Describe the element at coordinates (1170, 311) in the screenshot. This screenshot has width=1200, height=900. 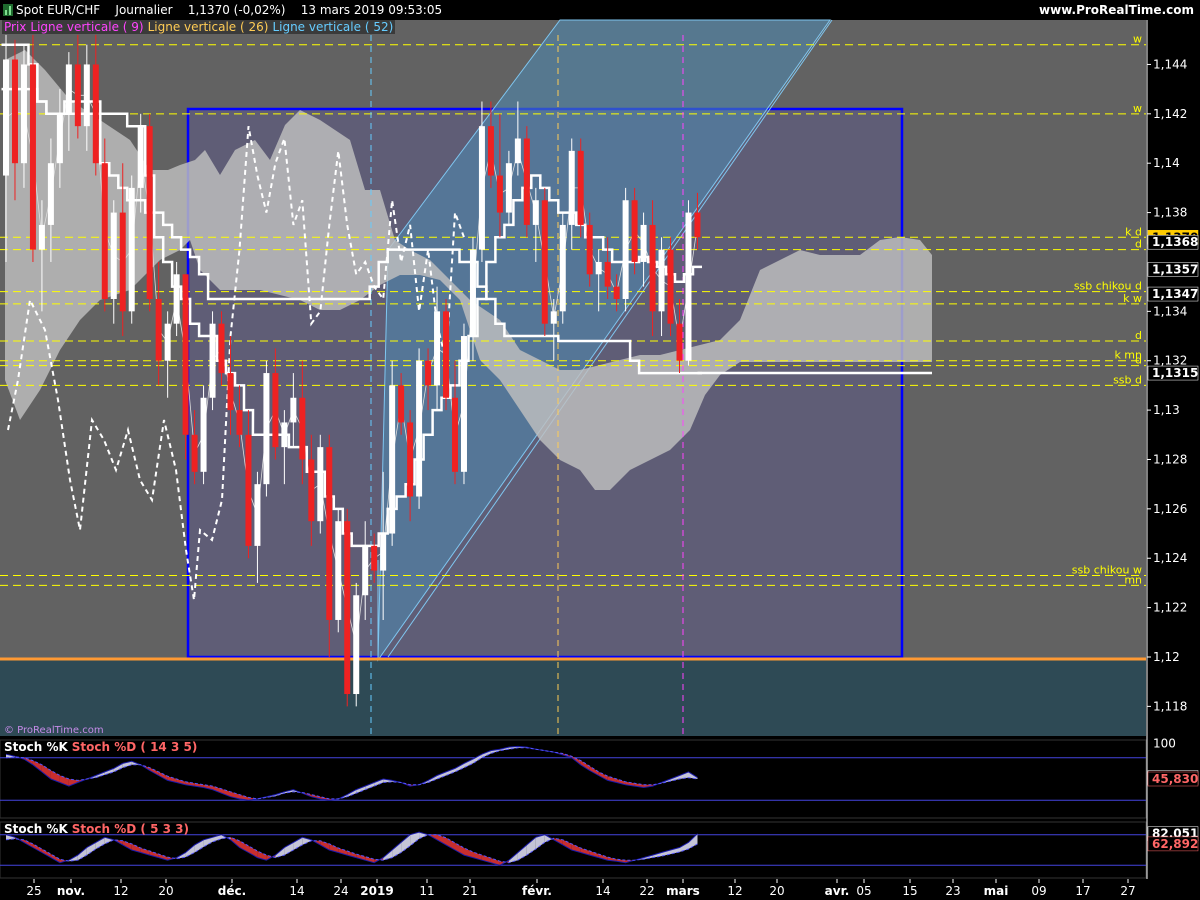
I see `ytick-label-4: 1,134` at that location.